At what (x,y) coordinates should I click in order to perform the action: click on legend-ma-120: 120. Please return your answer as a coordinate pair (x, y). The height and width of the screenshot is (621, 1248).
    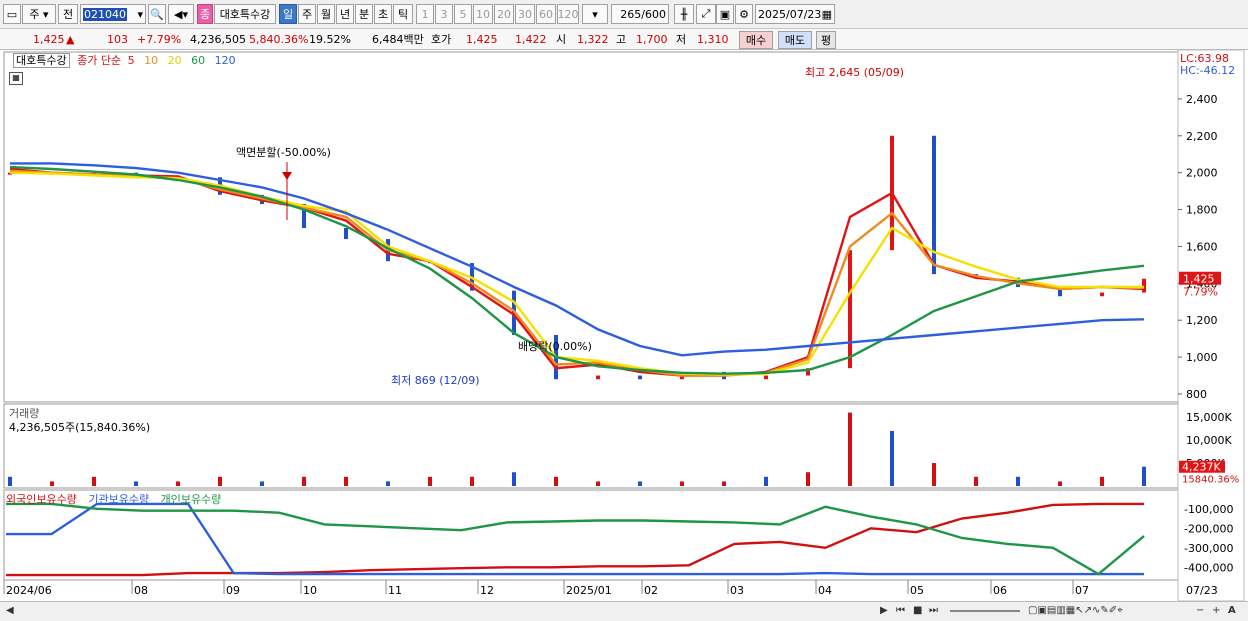
    Looking at the image, I should click on (225, 60).